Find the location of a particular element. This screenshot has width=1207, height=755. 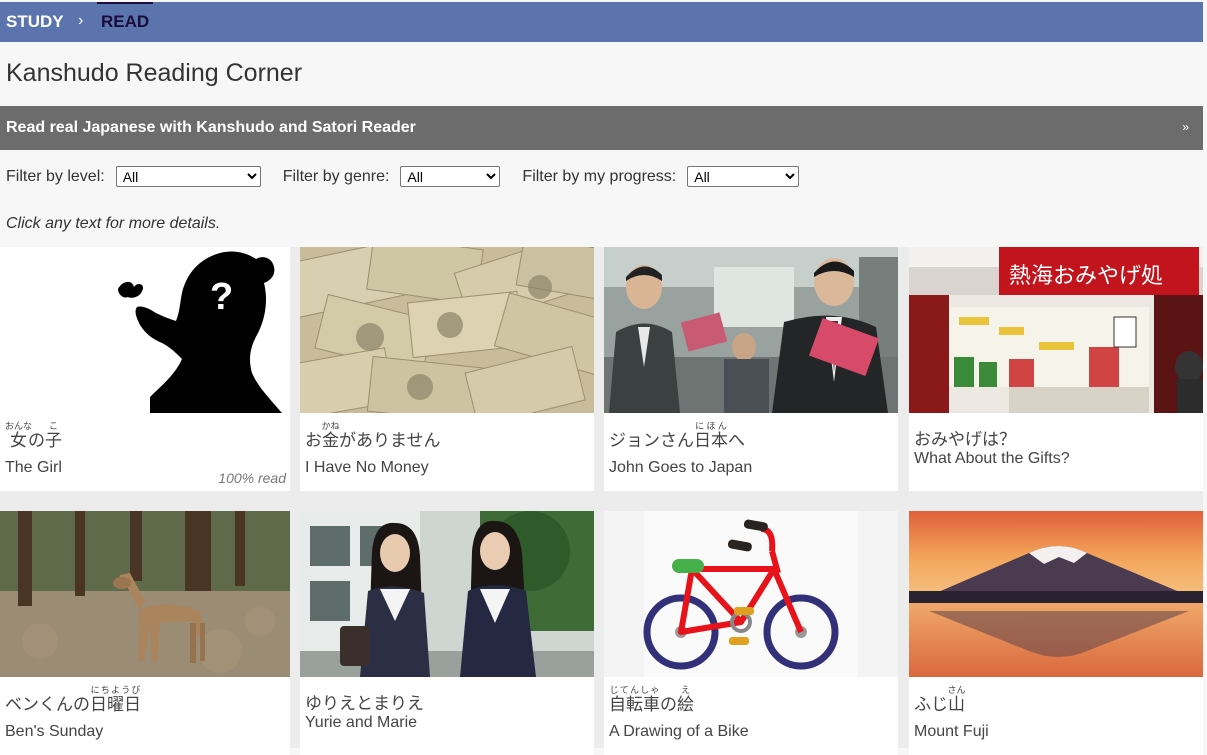

story-card-yurie-marie: ゆりえとまりえ Yurie and Marie is located at coordinates (447, 633).